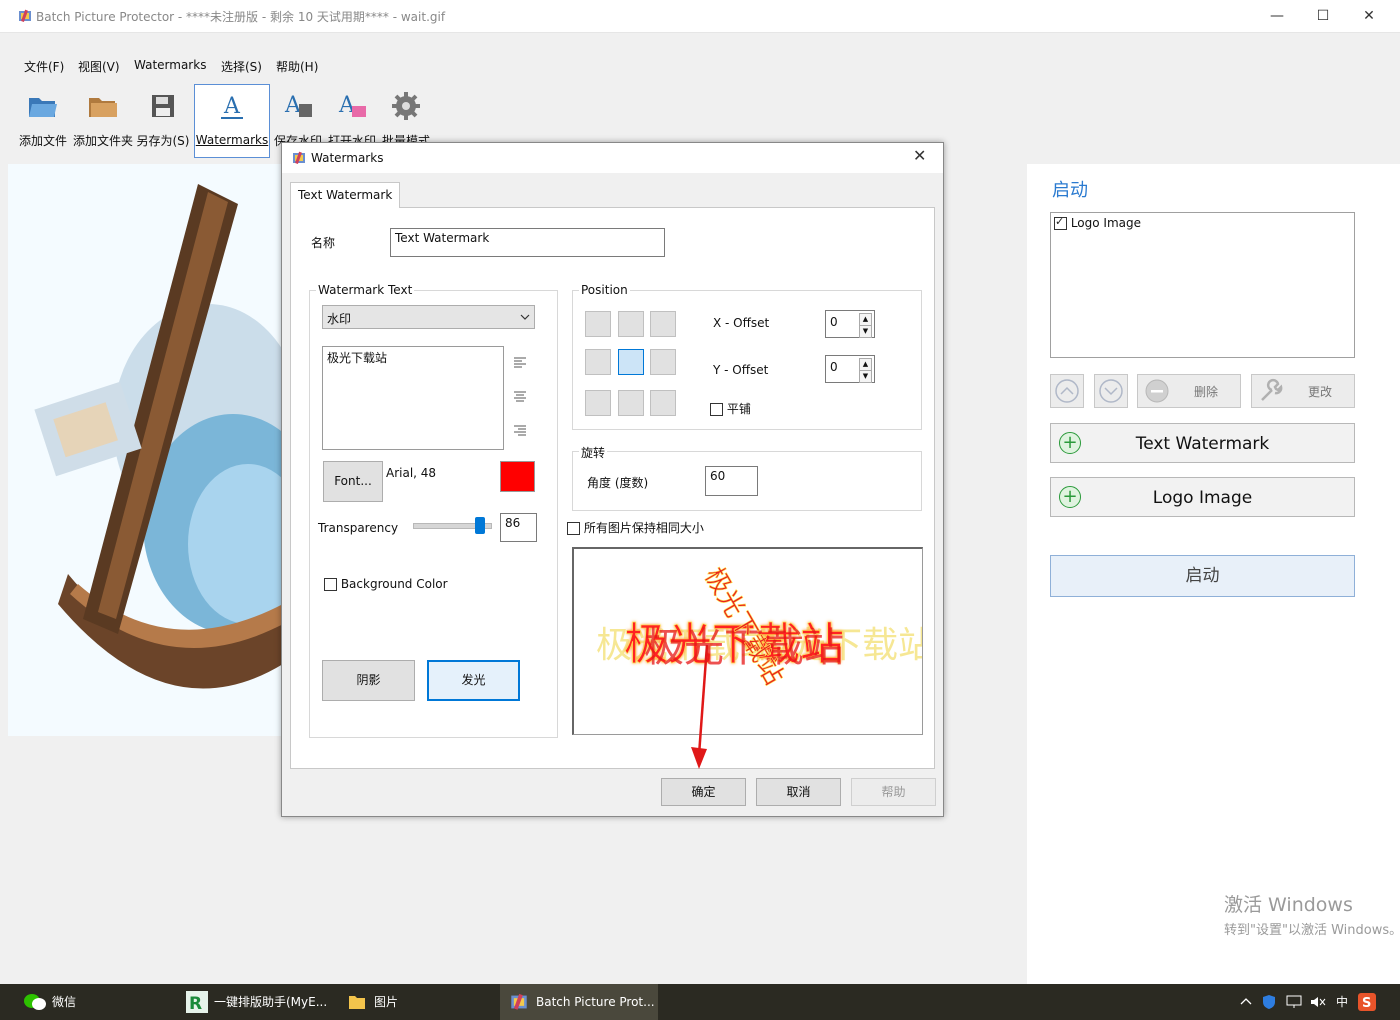 This screenshot has height=1020, width=1400. I want to click on tab-text-watermark: Text Watermark, so click(345, 195).